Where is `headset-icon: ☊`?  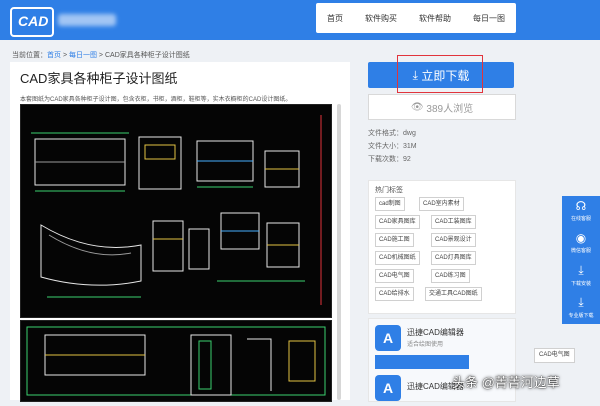
headset-icon: ☊ is located at coordinates (581, 206).